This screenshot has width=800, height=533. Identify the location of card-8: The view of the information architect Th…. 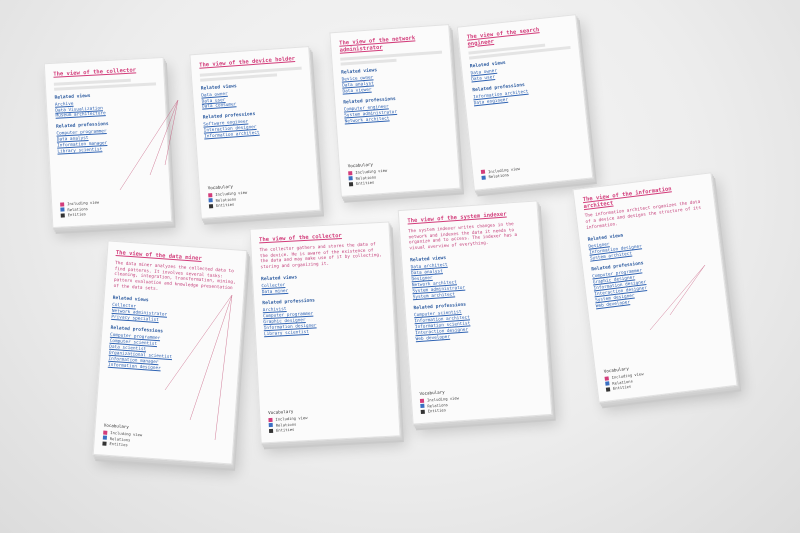
(655, 287).